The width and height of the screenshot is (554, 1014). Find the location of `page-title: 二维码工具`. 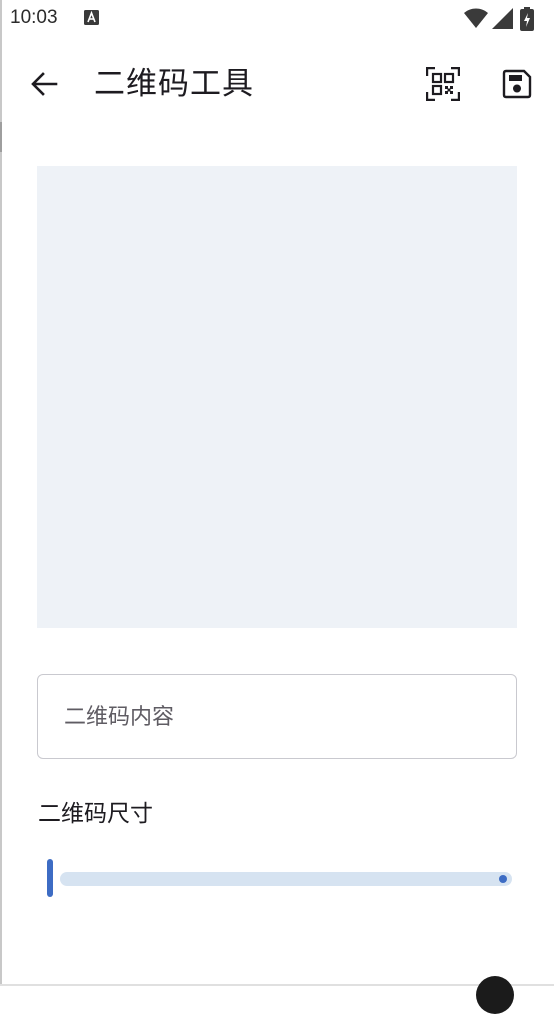

page-title: 二维码工具 is located at coordinates (174, 84).